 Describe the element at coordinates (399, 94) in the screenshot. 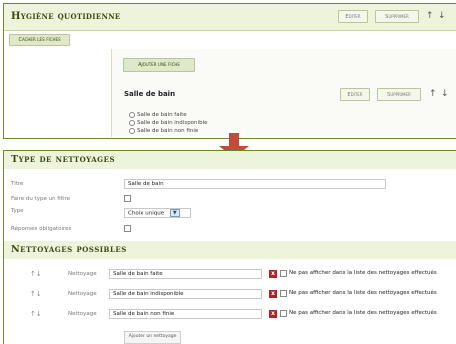

I see `card-delete-button: Supprimer` at that location.